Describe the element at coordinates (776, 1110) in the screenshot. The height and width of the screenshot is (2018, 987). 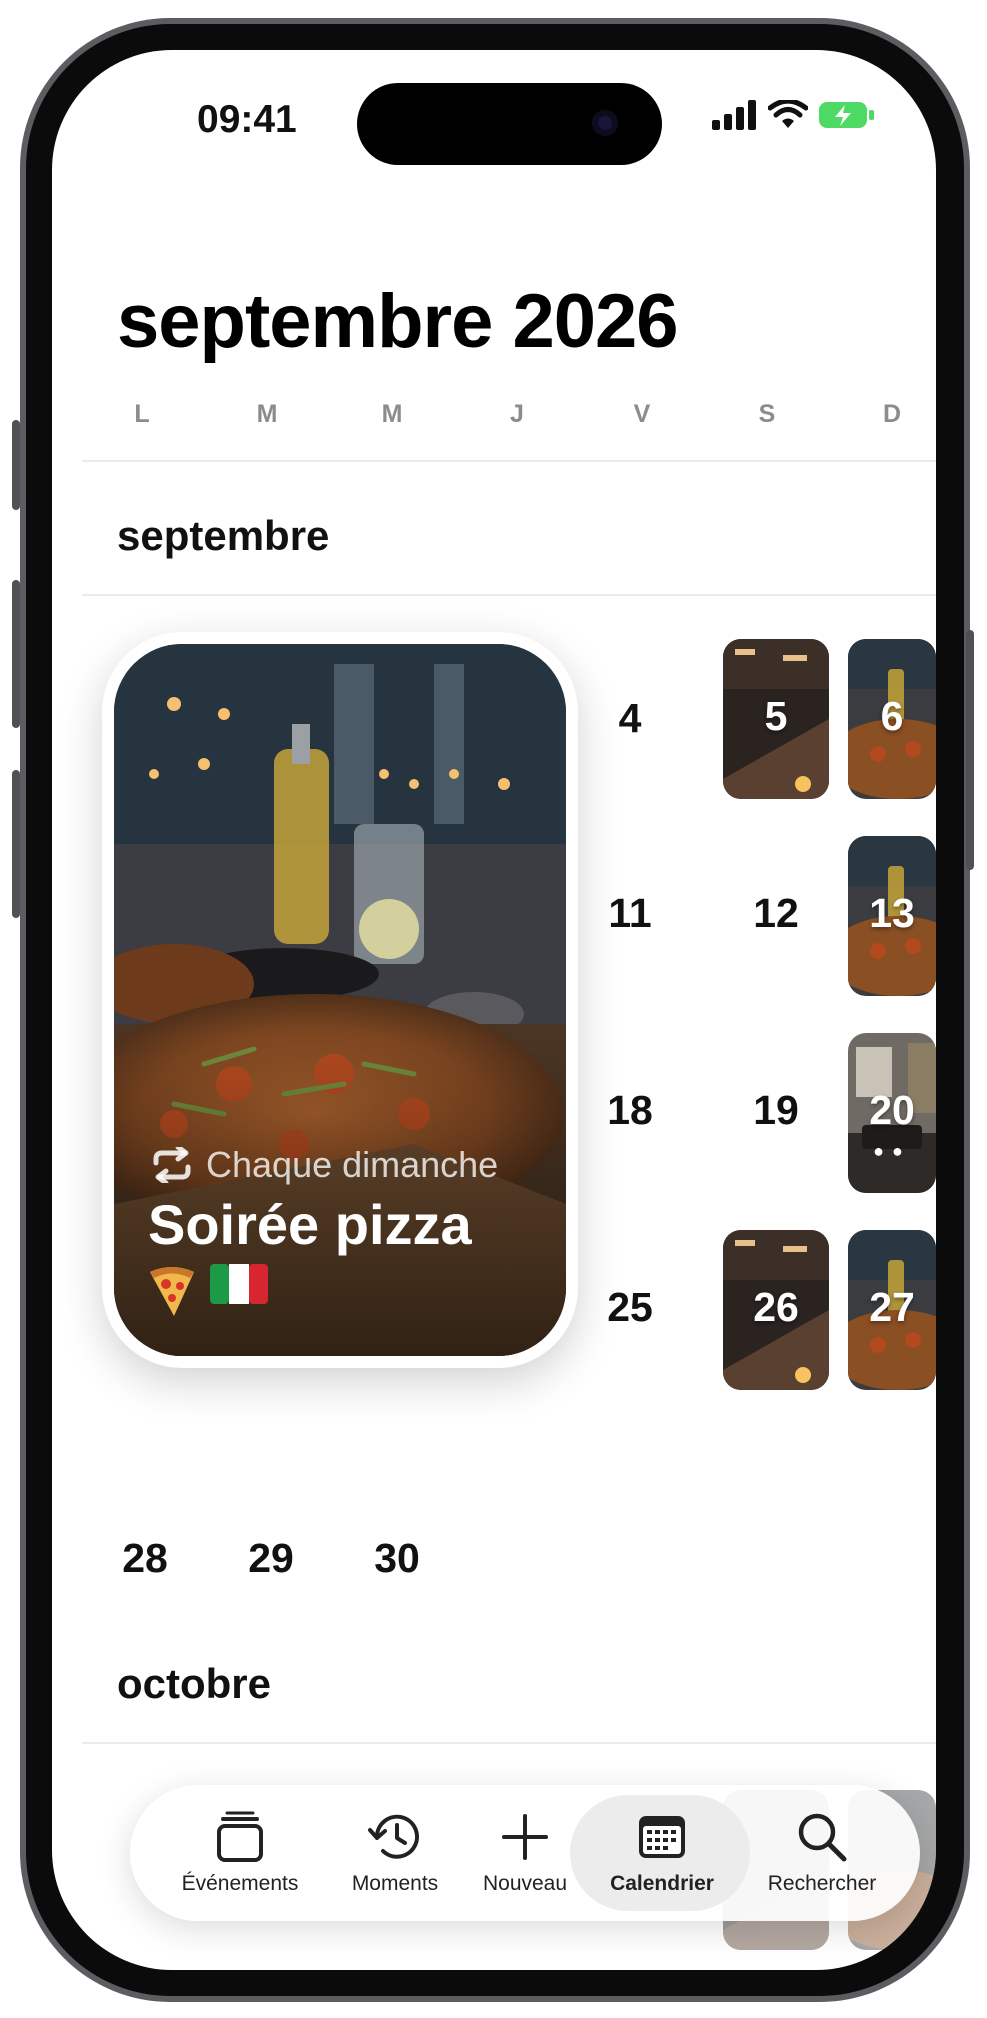
I see `calendar-day: 19` at that location.